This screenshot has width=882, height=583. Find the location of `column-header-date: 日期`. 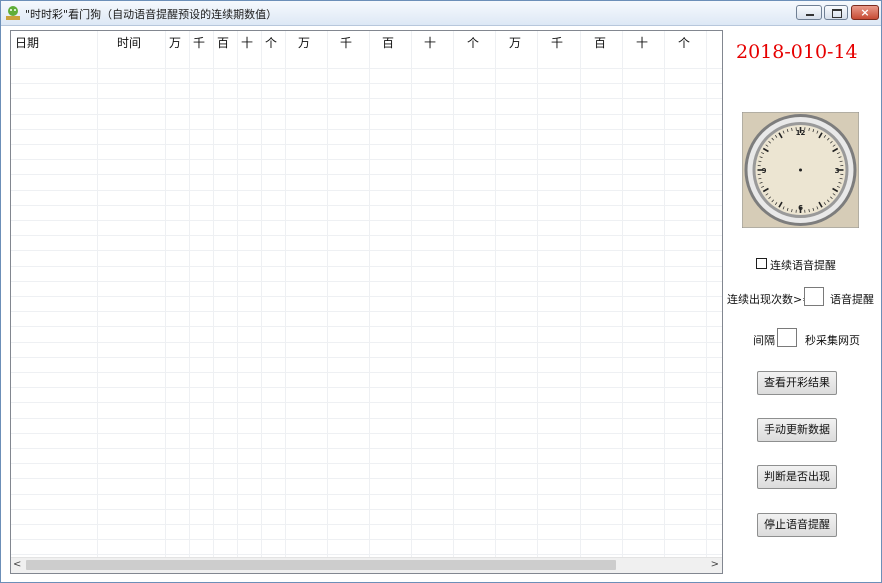

column-header-date: 日期 is located at coordinates (27, 42).